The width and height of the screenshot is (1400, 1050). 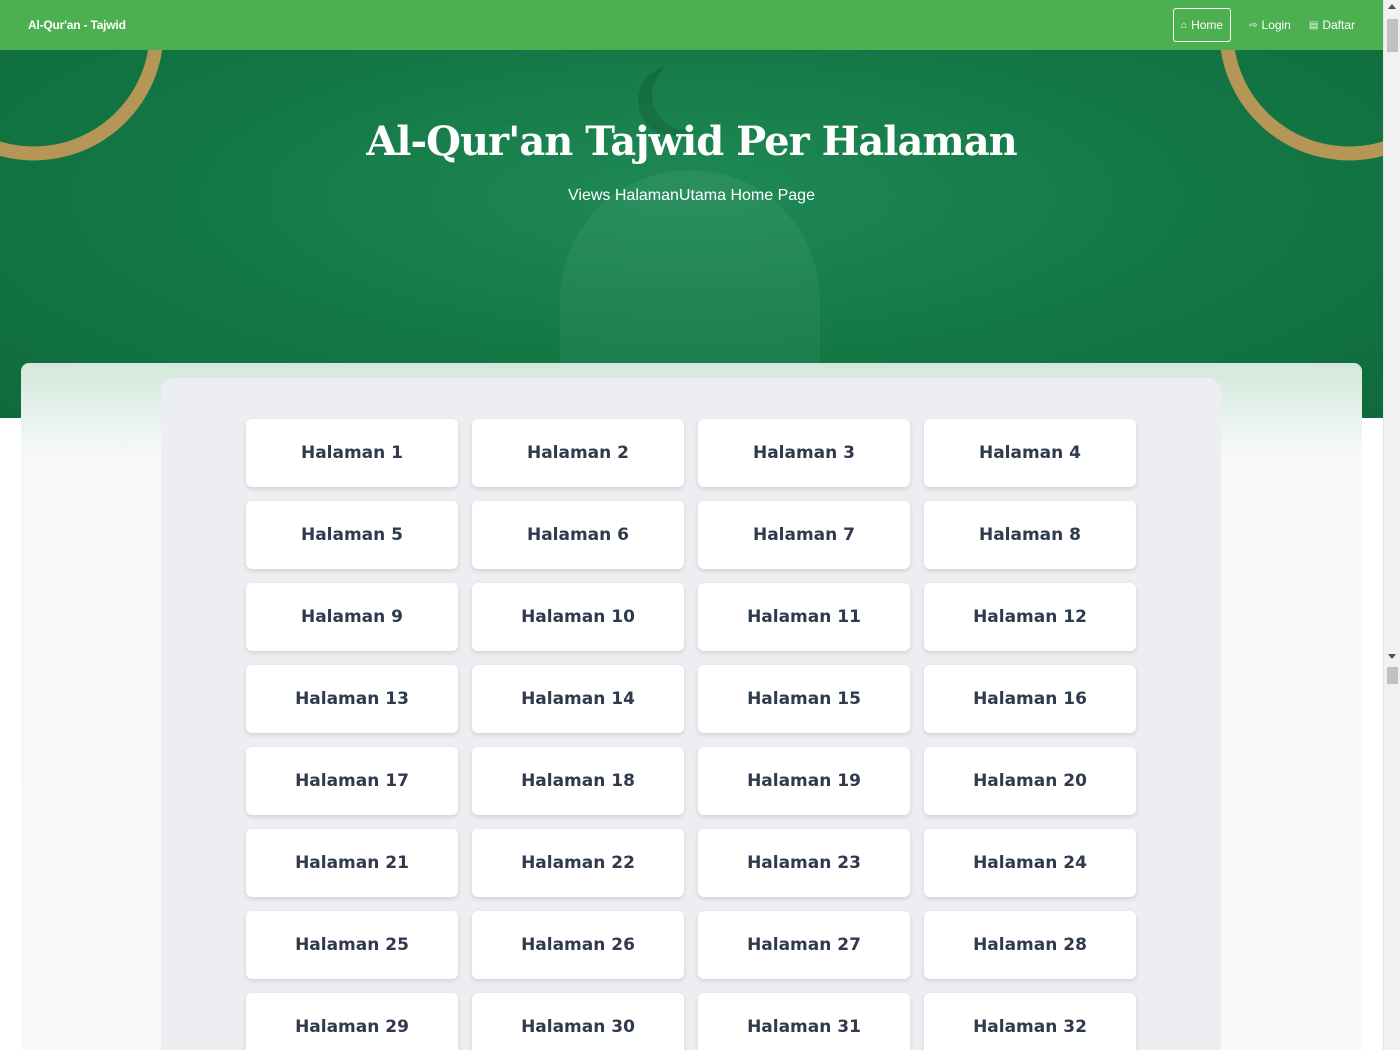 I want to click on nav-daftar-label: Daftar, so click(x=1338, y=25).